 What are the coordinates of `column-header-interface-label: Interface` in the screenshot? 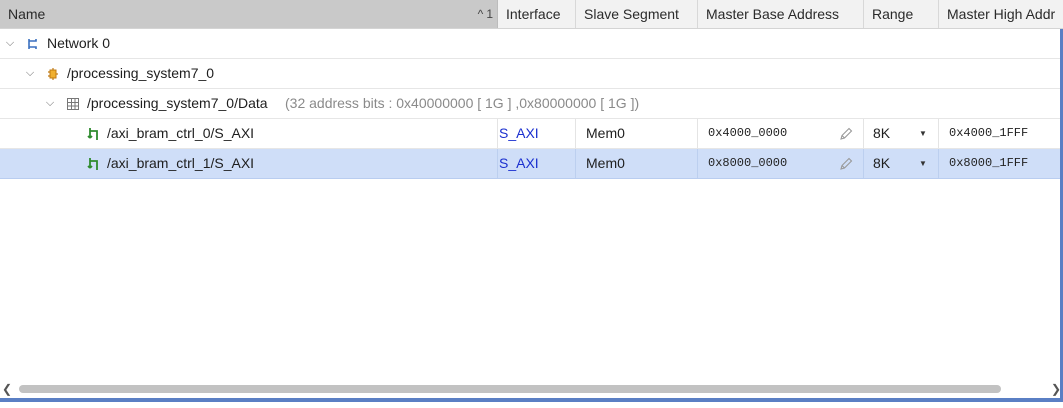 It's located at (533, 14).